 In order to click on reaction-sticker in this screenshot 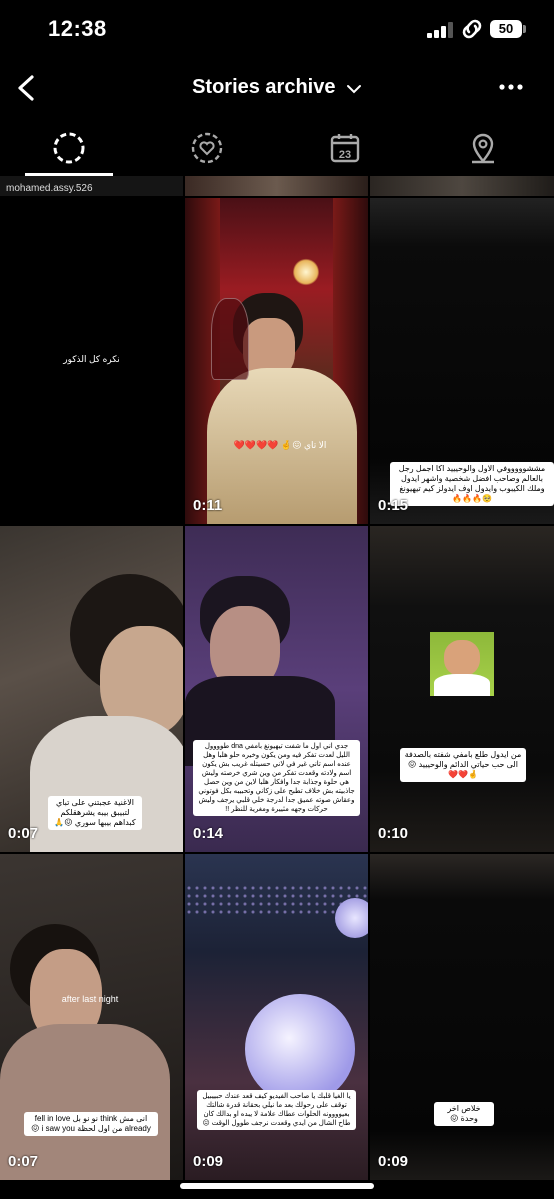, I will do `click(462, 664)`.